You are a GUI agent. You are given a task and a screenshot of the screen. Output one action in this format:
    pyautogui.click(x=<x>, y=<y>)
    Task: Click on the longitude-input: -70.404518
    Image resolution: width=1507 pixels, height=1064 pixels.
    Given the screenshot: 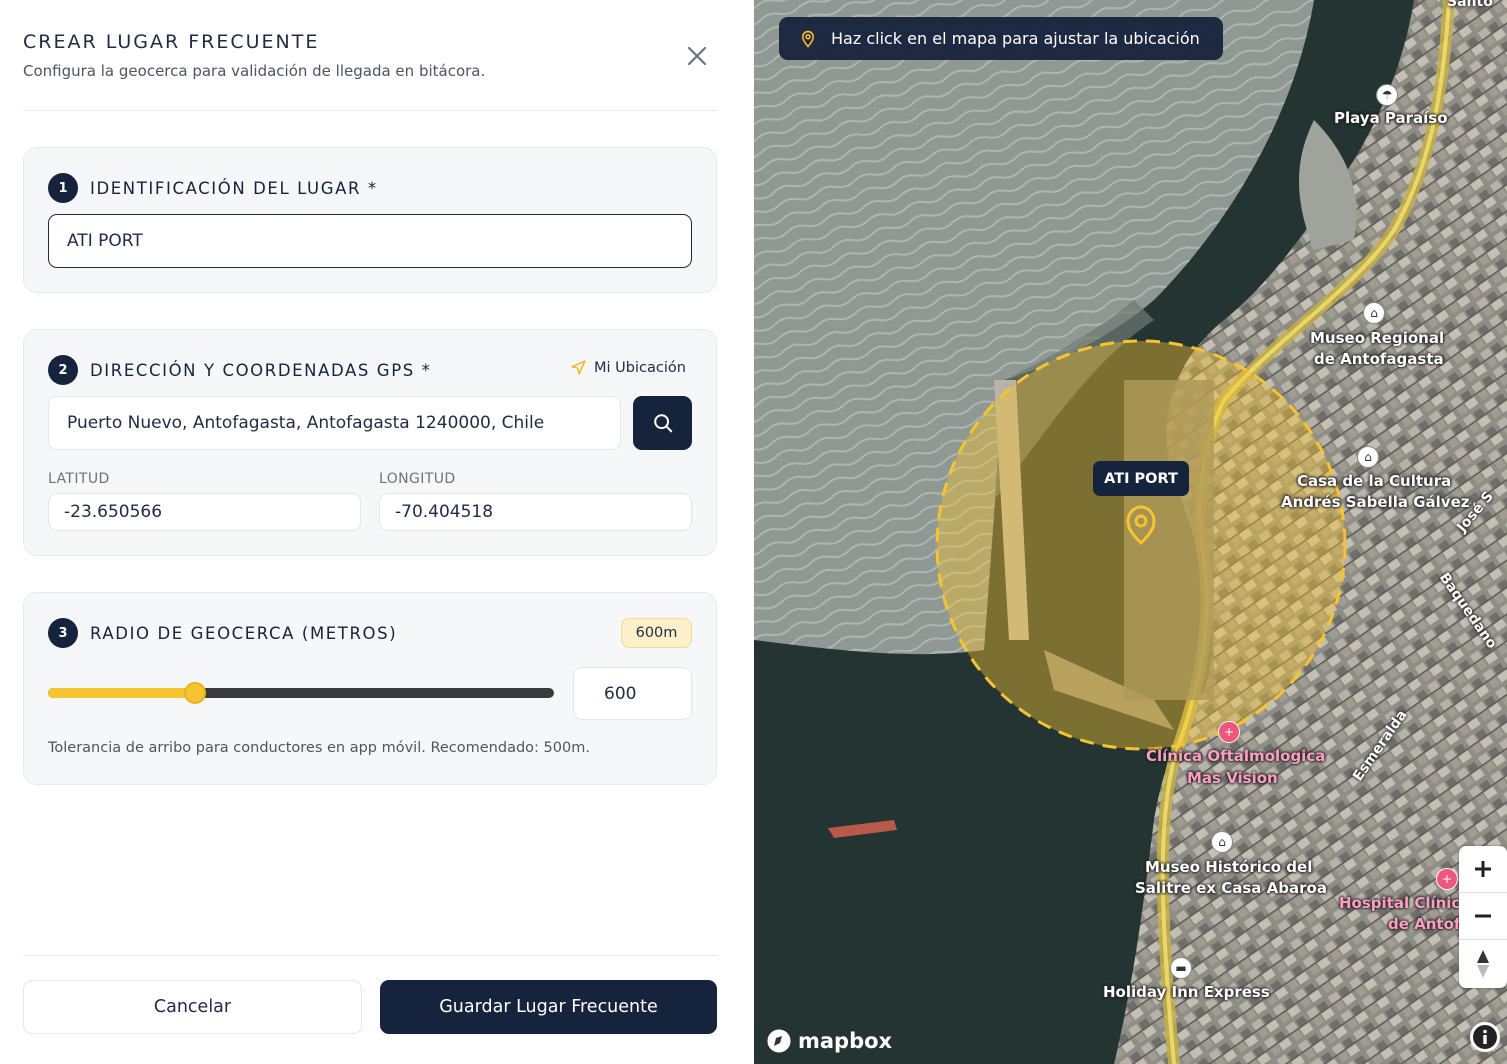 What is the action you would take?
    pyautogui.click(x=535, y=512)
    